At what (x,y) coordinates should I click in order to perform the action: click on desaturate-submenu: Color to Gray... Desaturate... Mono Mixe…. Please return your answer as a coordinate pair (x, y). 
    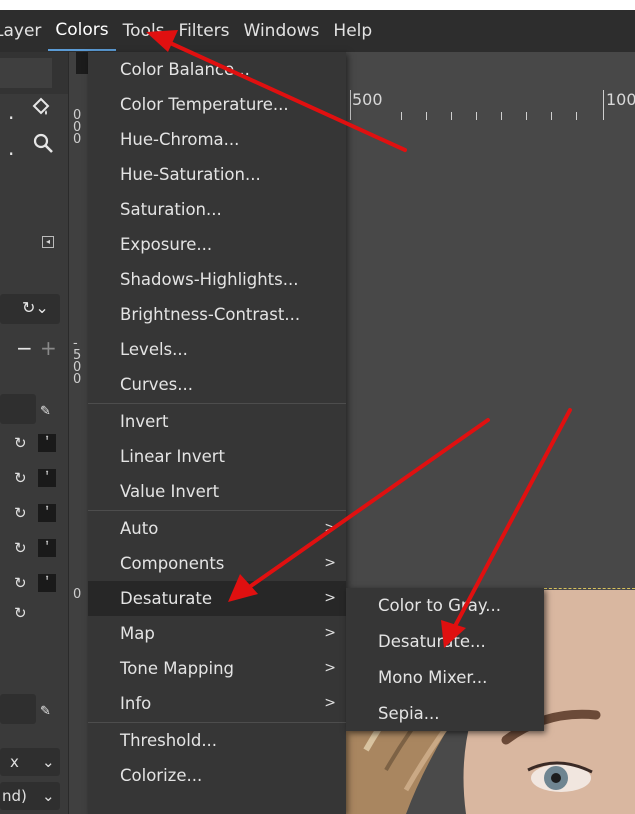
    Looking at the image, I should click on (445, 659).